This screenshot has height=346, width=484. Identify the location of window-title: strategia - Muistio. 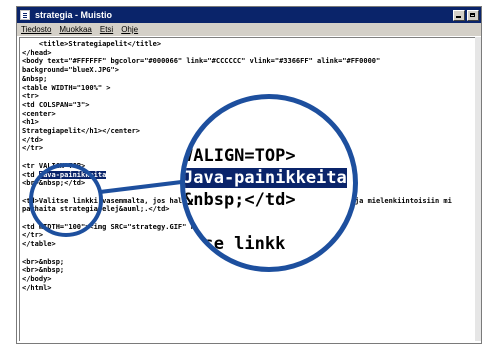
(74, 15).